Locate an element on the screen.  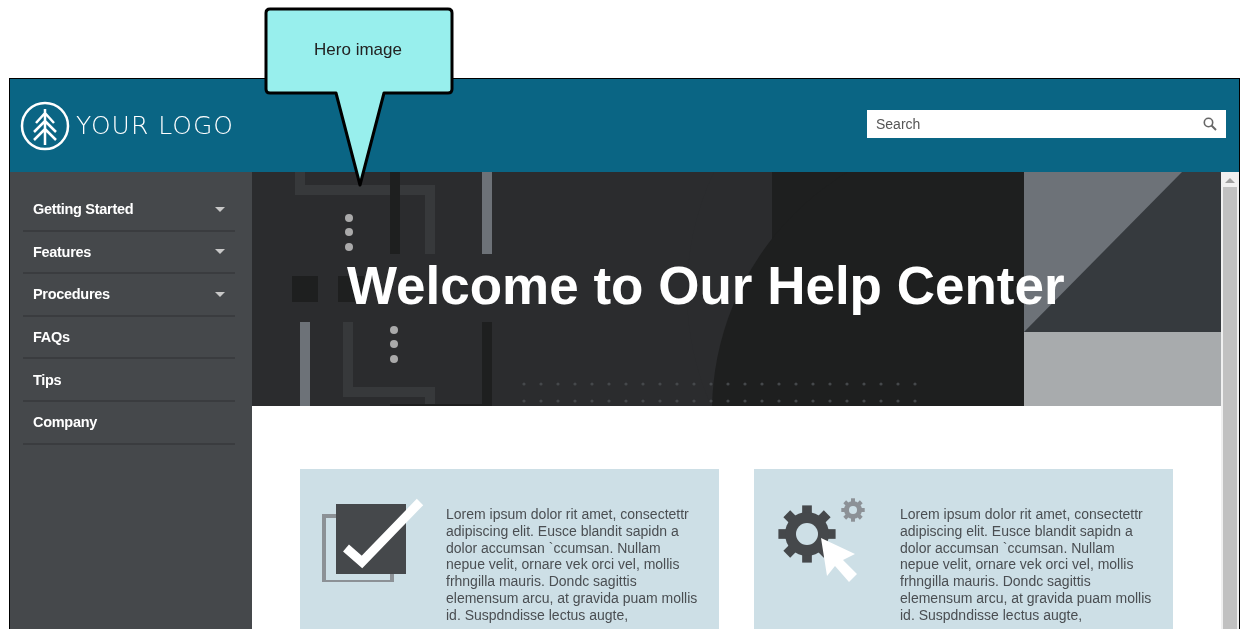
logo-text: YOUR LOGO is located at coordinates (155, 125).